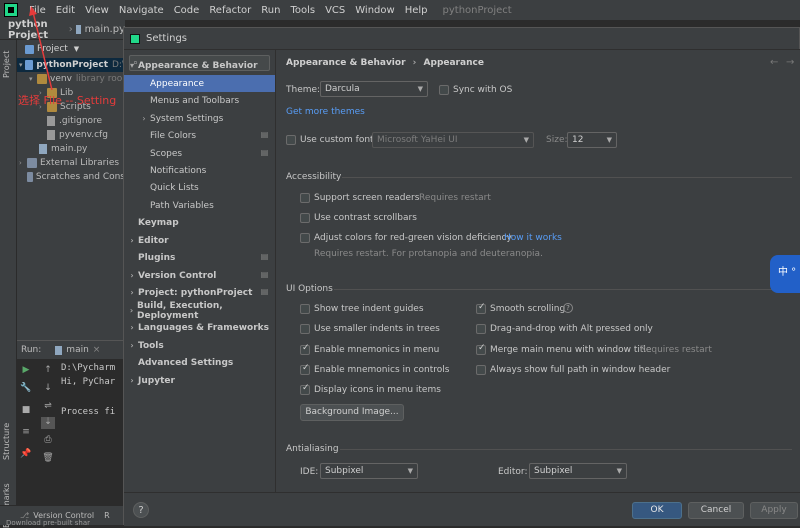 The width and height of the screenshot is (800, 528). What do you see at coordinates (264, 256) in the screenshot?
I see `project-scope-icon: ▤` at bounding box center [264, 256].